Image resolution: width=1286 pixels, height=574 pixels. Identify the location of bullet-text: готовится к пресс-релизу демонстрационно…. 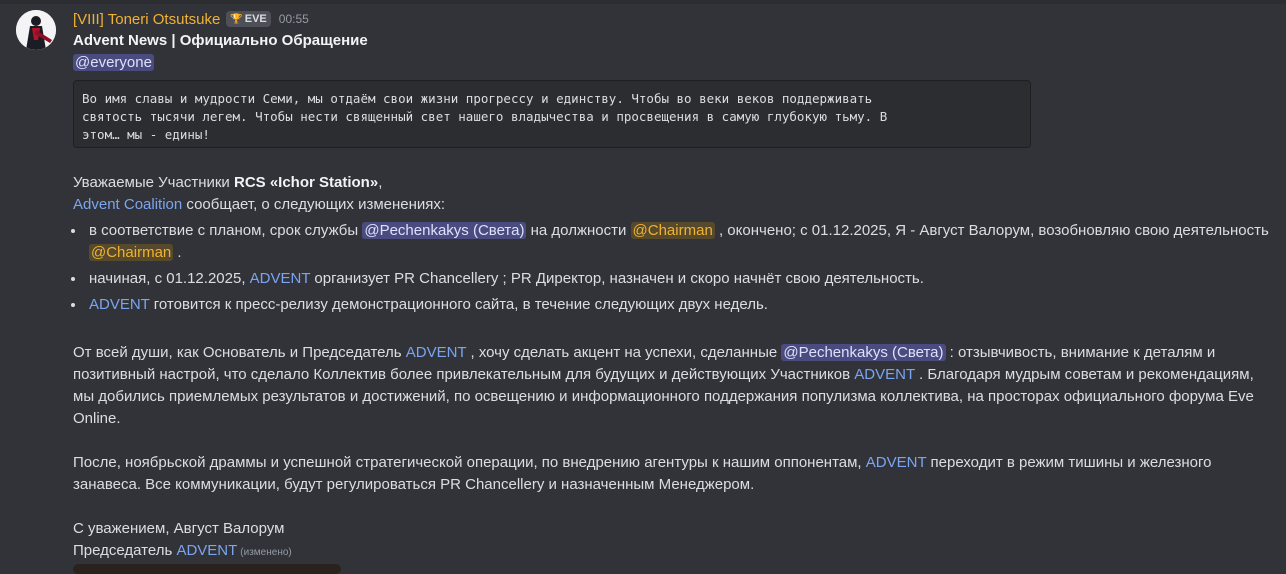
(458, 304).